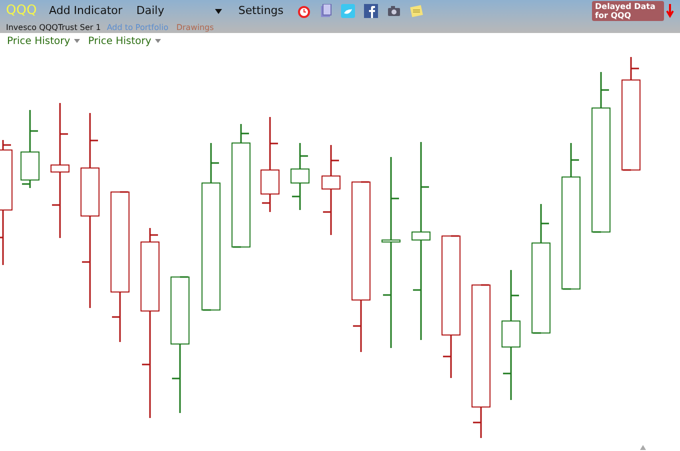 The height and width of the screenshot is (451, 680). What do you see at coordinates (417, 11) in the screenshot?
I see `note-icon` at bounding box center [417, 11].